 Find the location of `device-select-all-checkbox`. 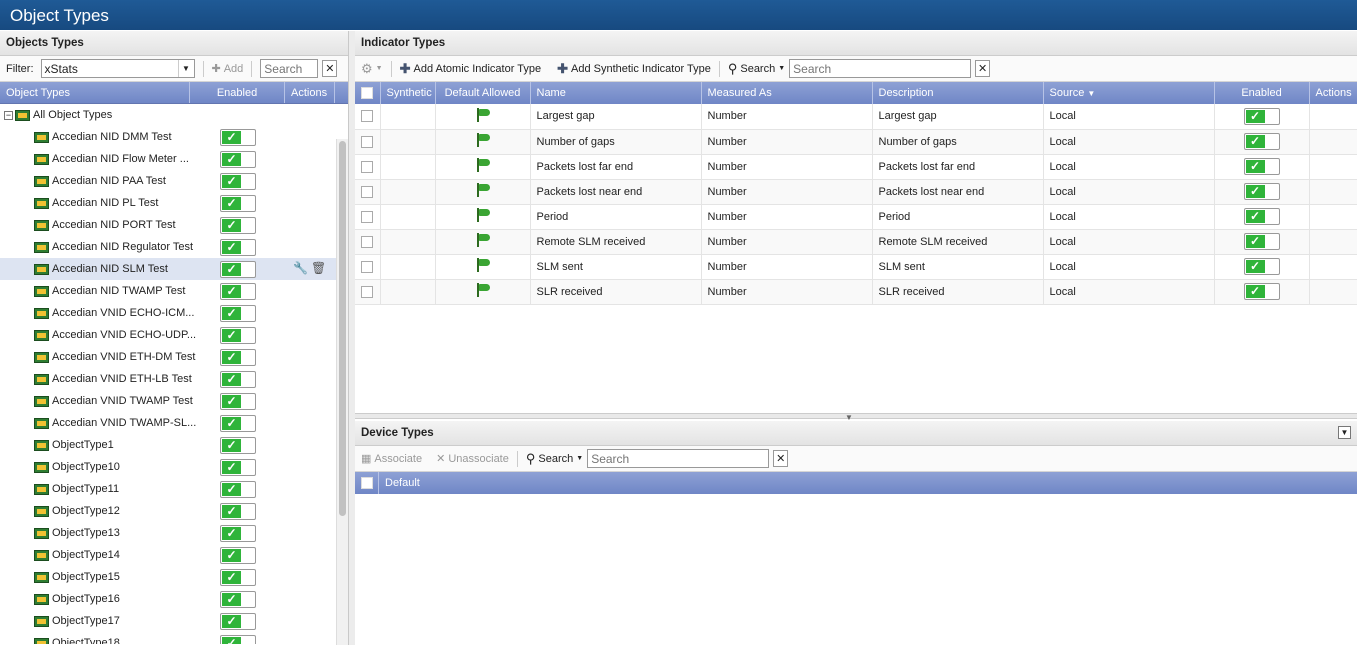

device-select-all-checkbox is located at coordinates (367, 483).